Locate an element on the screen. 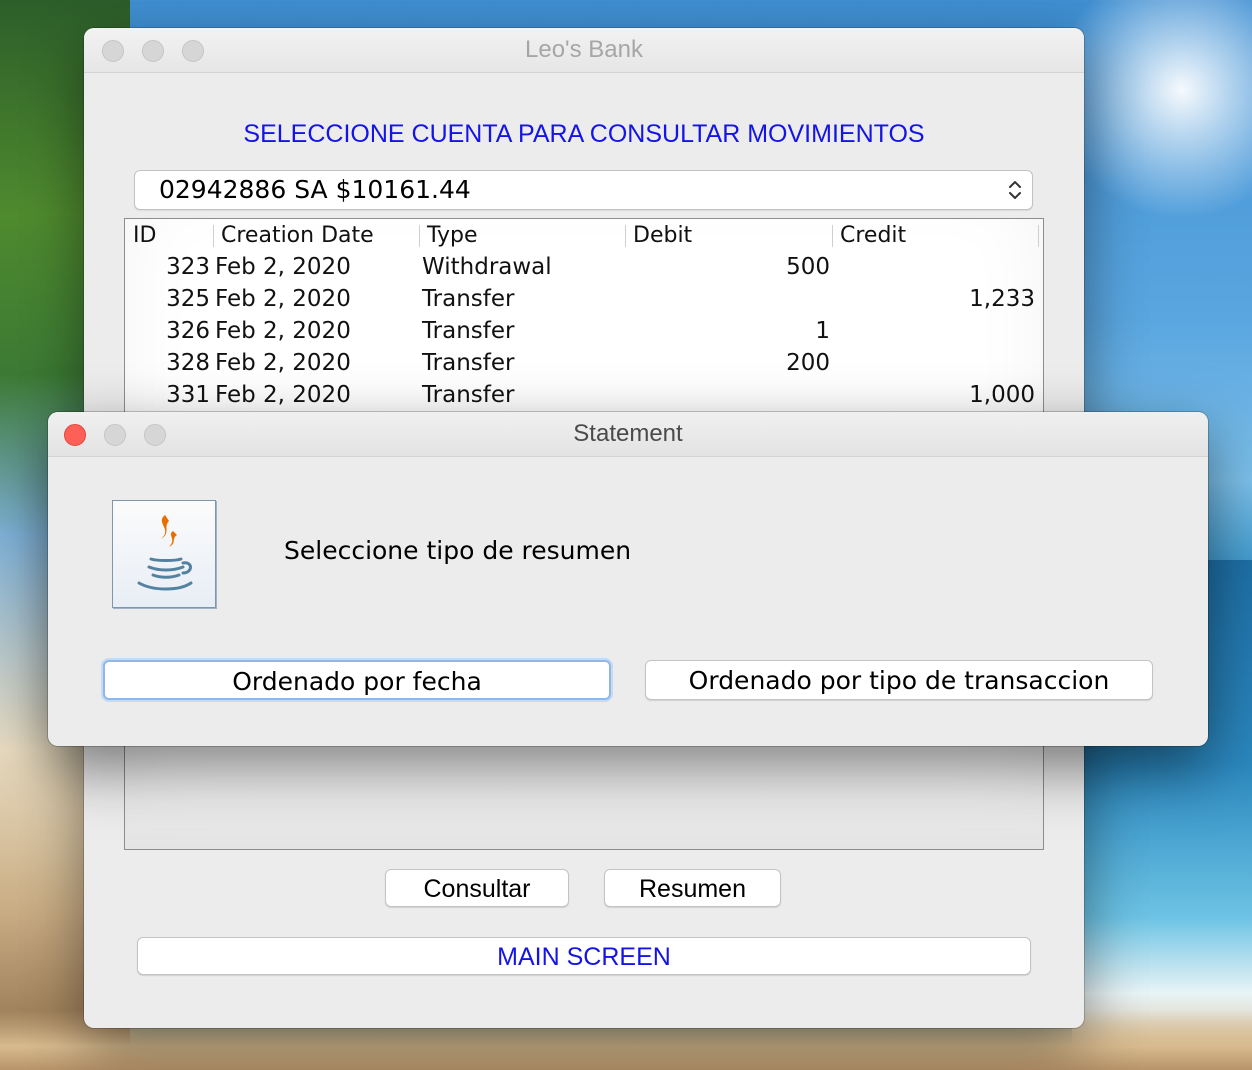 The height and width of the screenshot is (1070, 1252). table-row: 331 Feb 2, 2020 Transfer 1,000 is located at coordinates (584, 395).